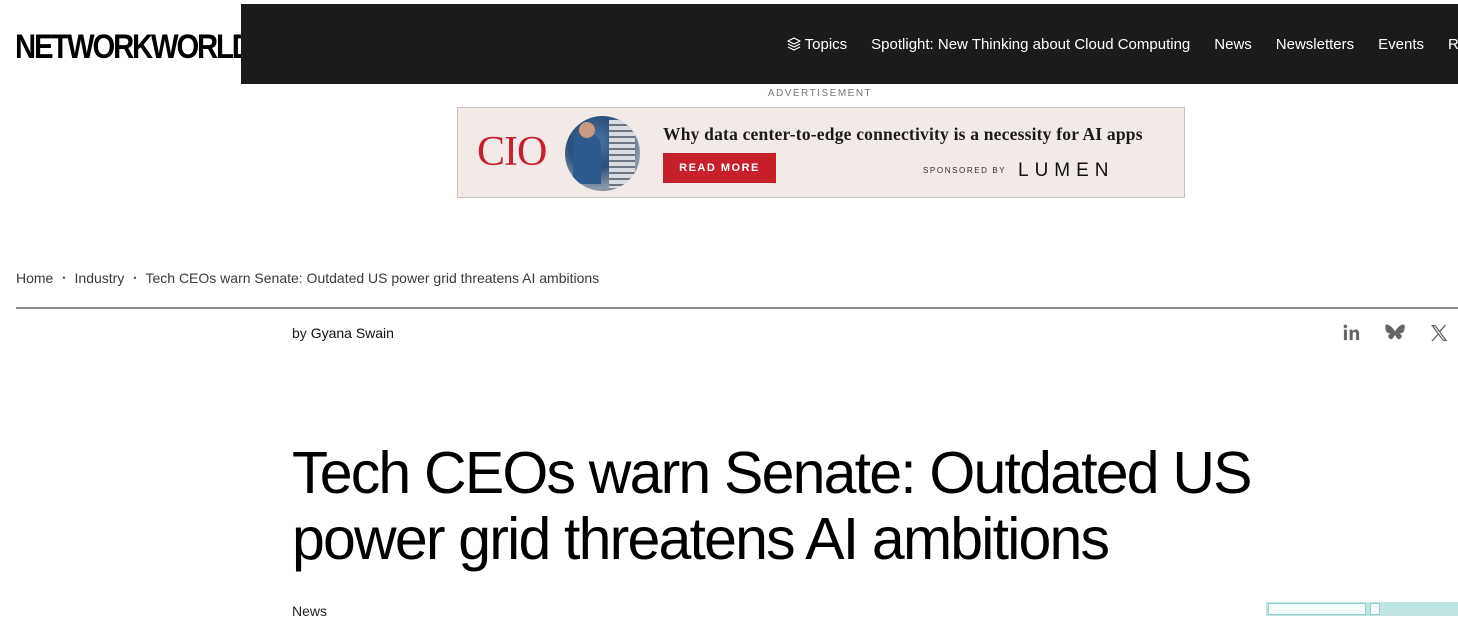 This screenshot has width=1458, height=619. I want to click on nav-item-label: Topics, so click(826, 44).